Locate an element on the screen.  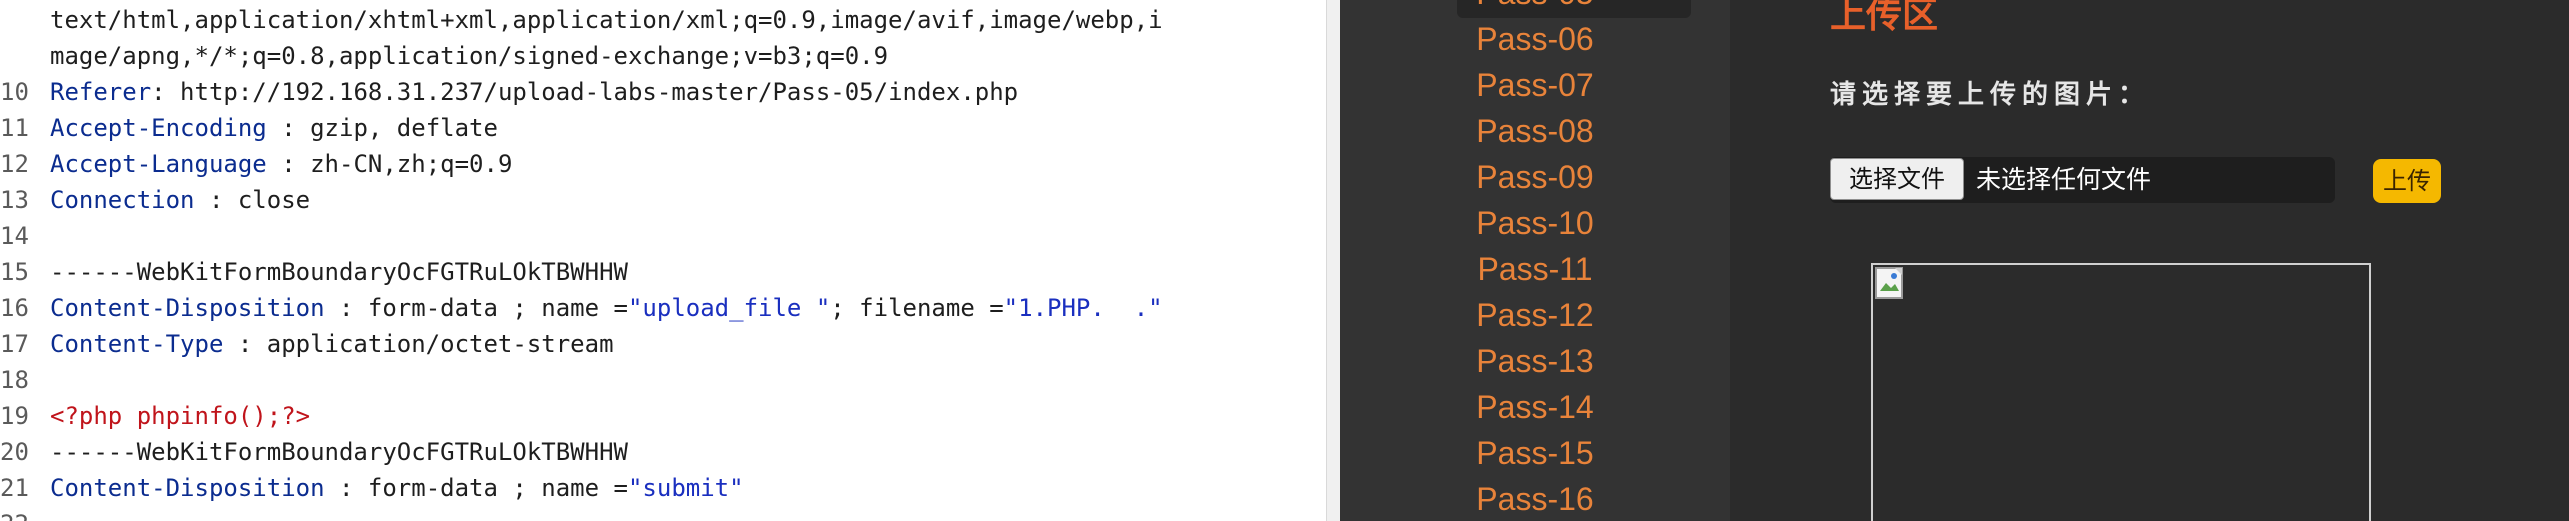
line-token: : close is located at coordinates (252, 200).